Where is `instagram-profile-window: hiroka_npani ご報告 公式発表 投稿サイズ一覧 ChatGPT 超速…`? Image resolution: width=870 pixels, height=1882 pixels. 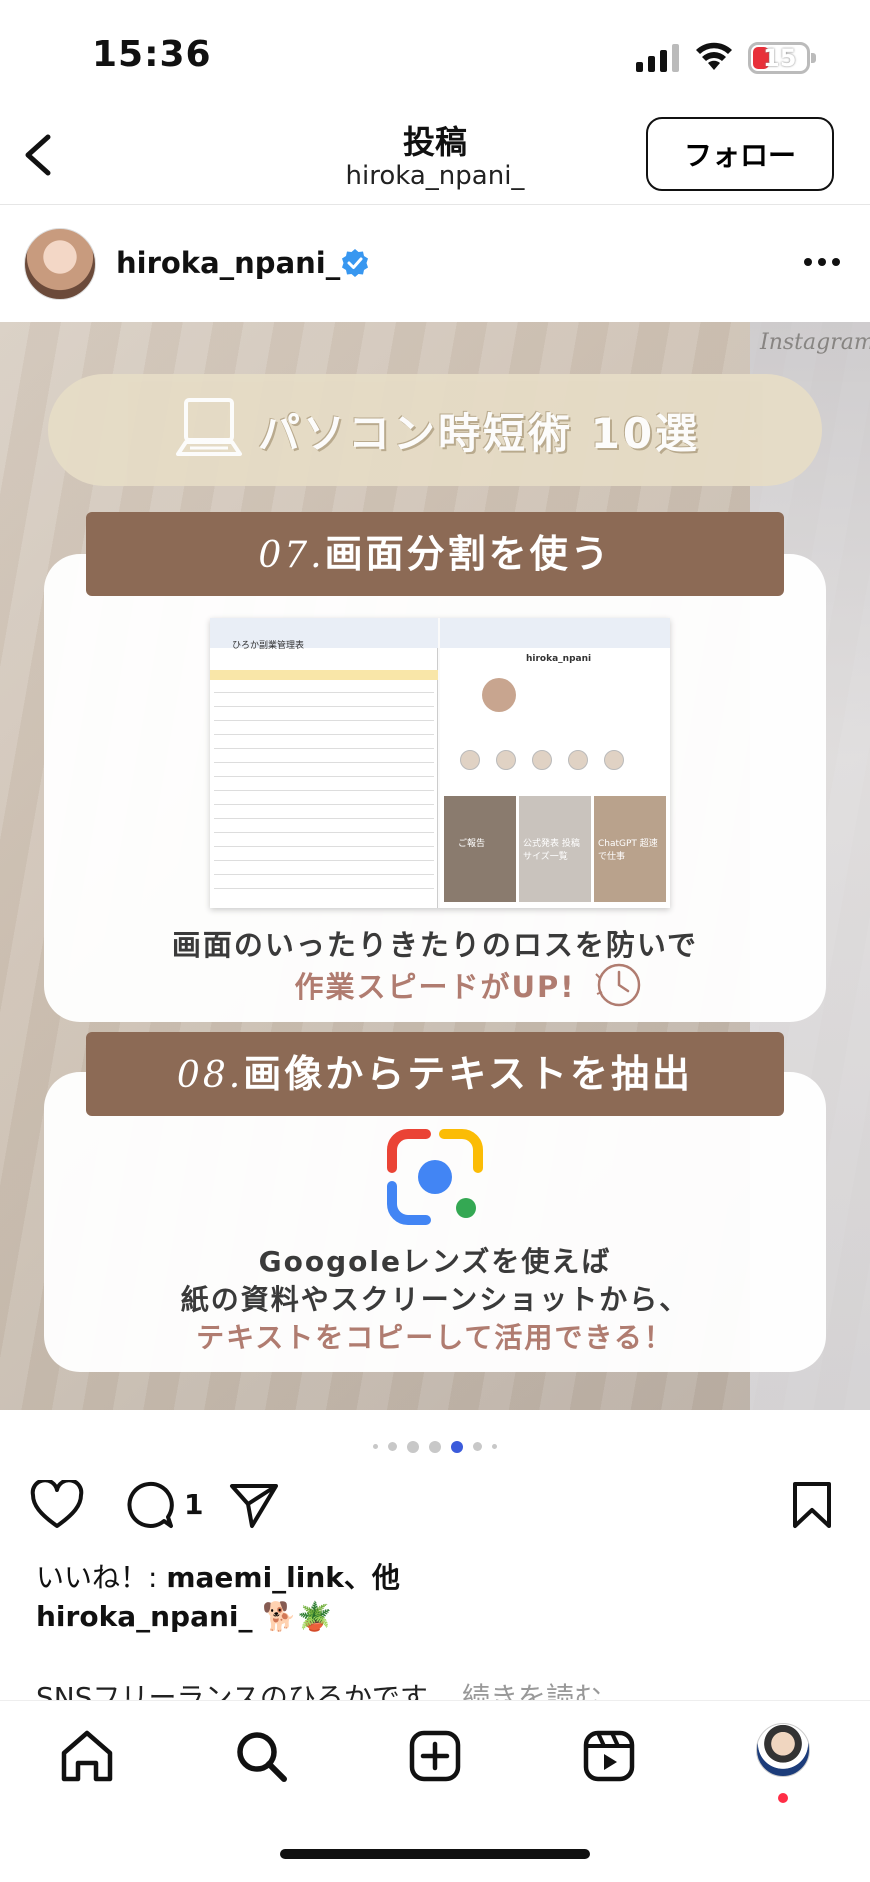
instagram-profile-window: hiroka_npani ご報告 公式発表 投稿サイズ一覧 ChatGPT 超速… is located at coordinates (555, 763).